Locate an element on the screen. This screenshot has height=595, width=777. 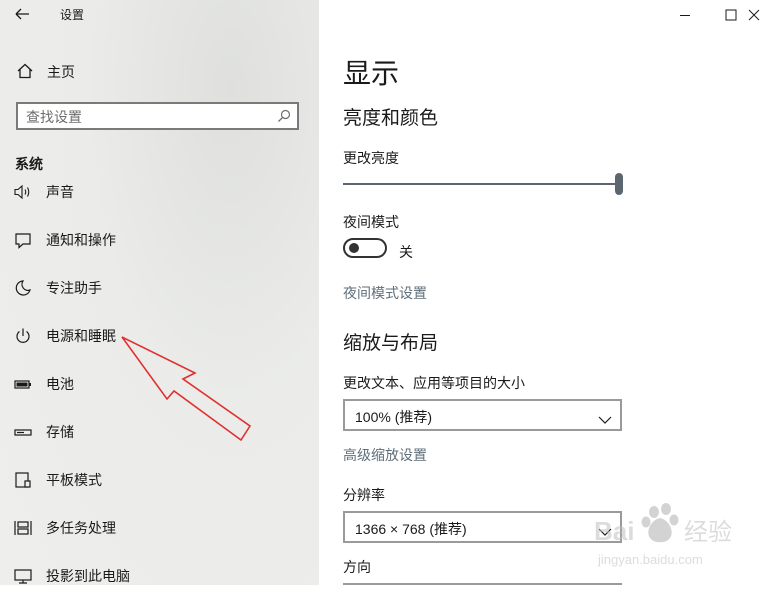
home-label: 主页 is located at coordinates (61, 72).